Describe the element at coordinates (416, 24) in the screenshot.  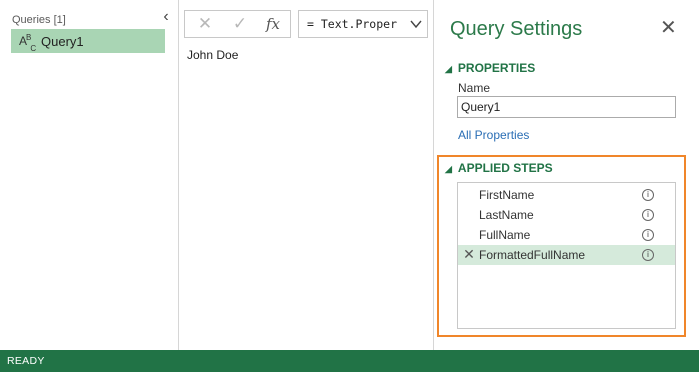
I see `chevron-down-icon` at that location.